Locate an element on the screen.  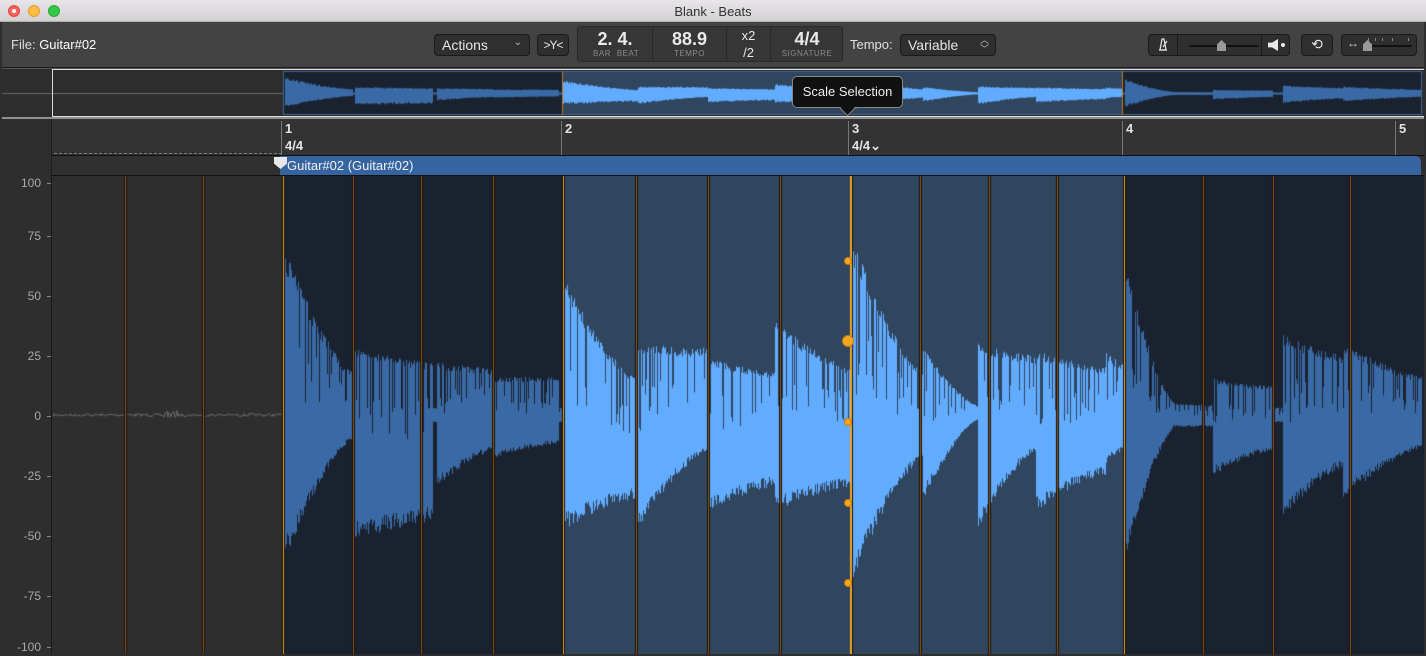
region-lane: Guitar#02 (Guitar#02) is located at coordinates (738, 165).